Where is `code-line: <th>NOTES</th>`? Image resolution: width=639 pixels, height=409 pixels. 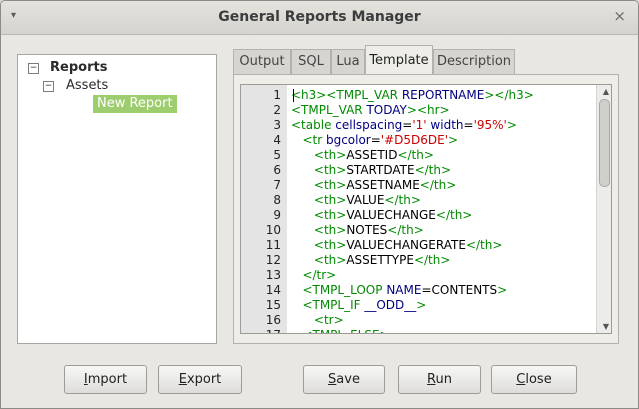
code-line: <th>NOTES</th> is located at coordinates (357, 230).